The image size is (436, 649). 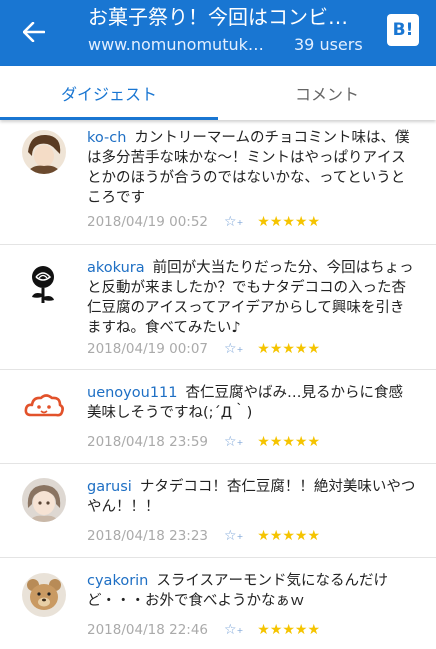 I want to click on comment-timestamp: 2018/04/19 00:07, so click(x=148, y=349).